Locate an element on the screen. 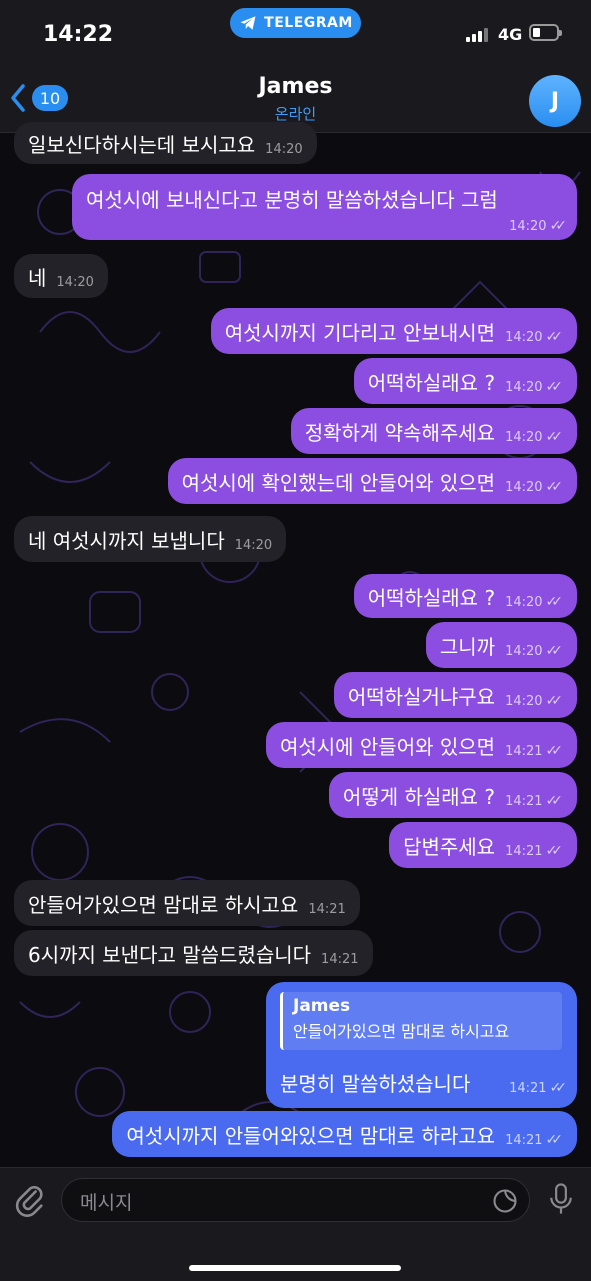 The image size is (591, 1281). telegram-pill: TELEGRAM is located at coordinates (295, 23).